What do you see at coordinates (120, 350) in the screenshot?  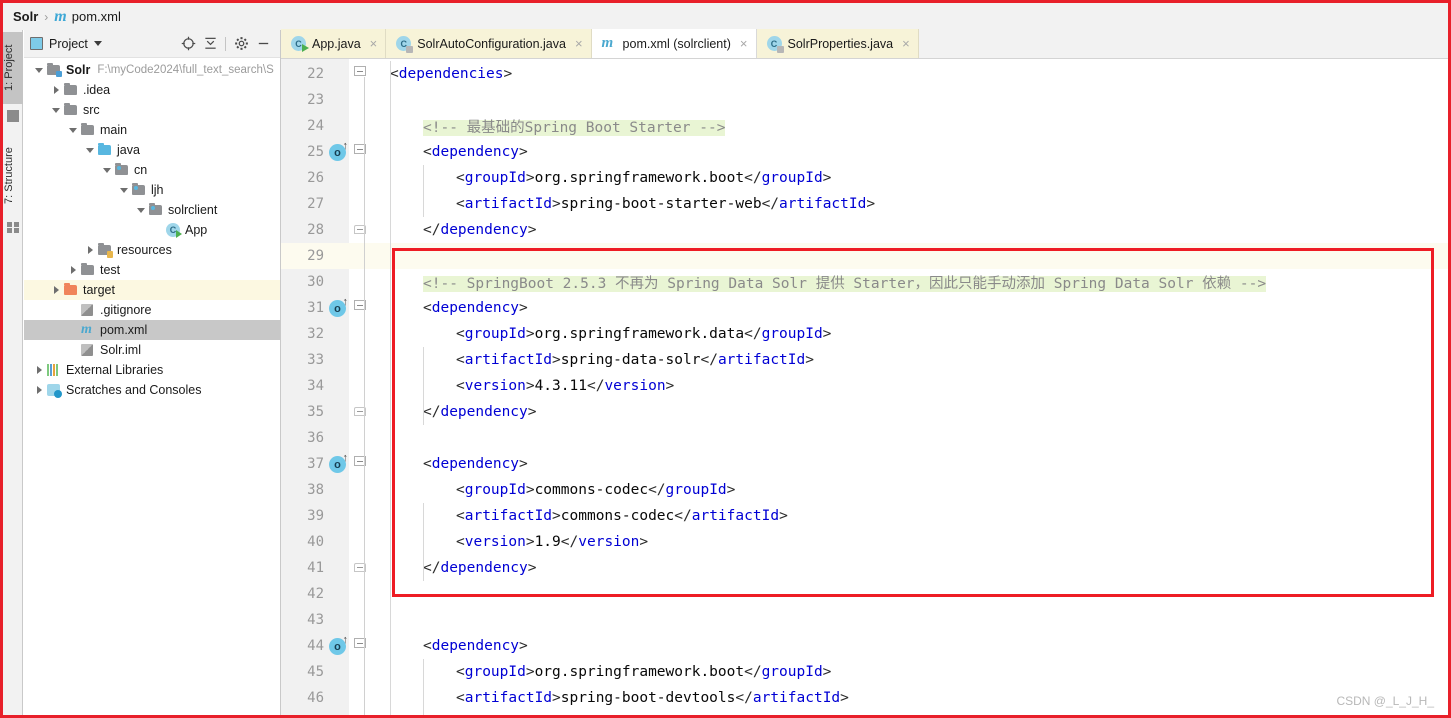 I see `tree-node-label: Solr.iml` at bounding box center [120, 350].